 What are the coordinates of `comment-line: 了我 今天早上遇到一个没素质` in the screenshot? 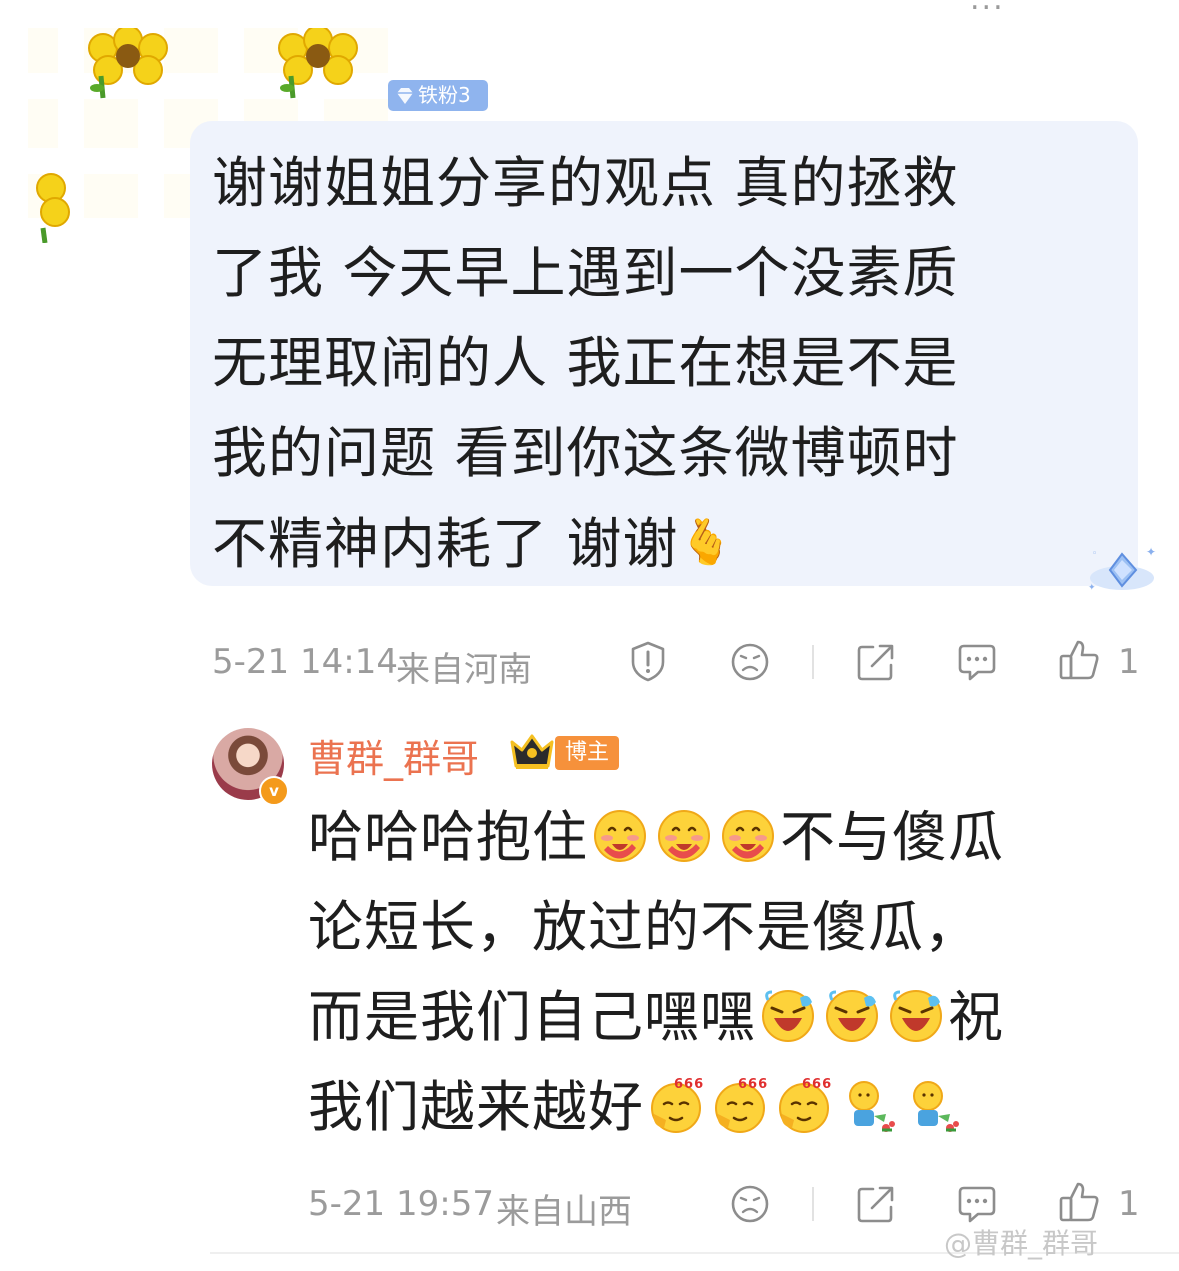 It's located at (585, 273).